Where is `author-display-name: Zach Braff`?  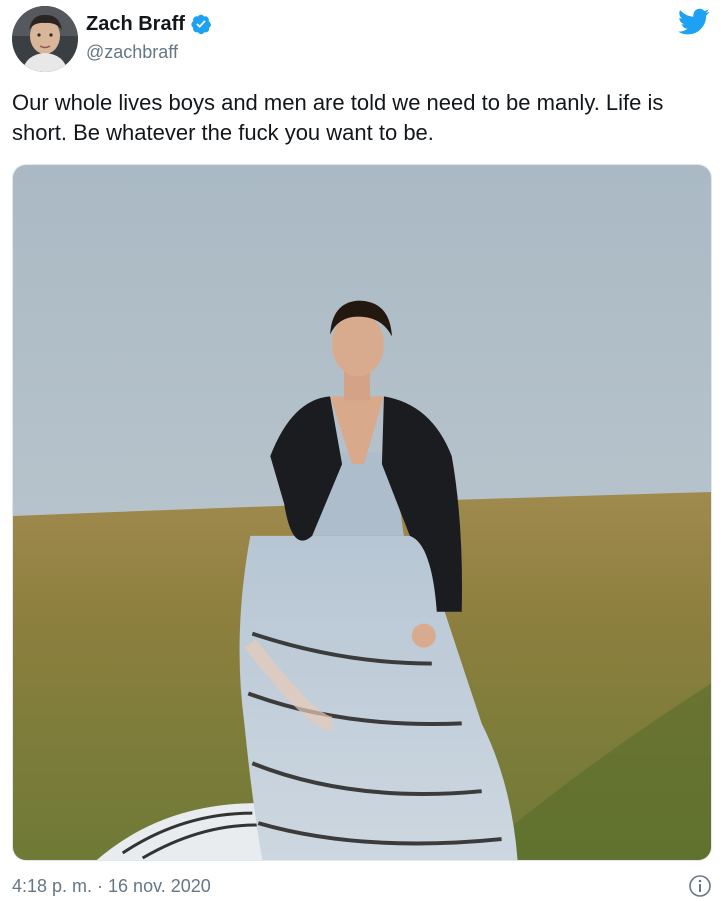 author-display-name: Zach Braff is located at coordinates (135, 24).